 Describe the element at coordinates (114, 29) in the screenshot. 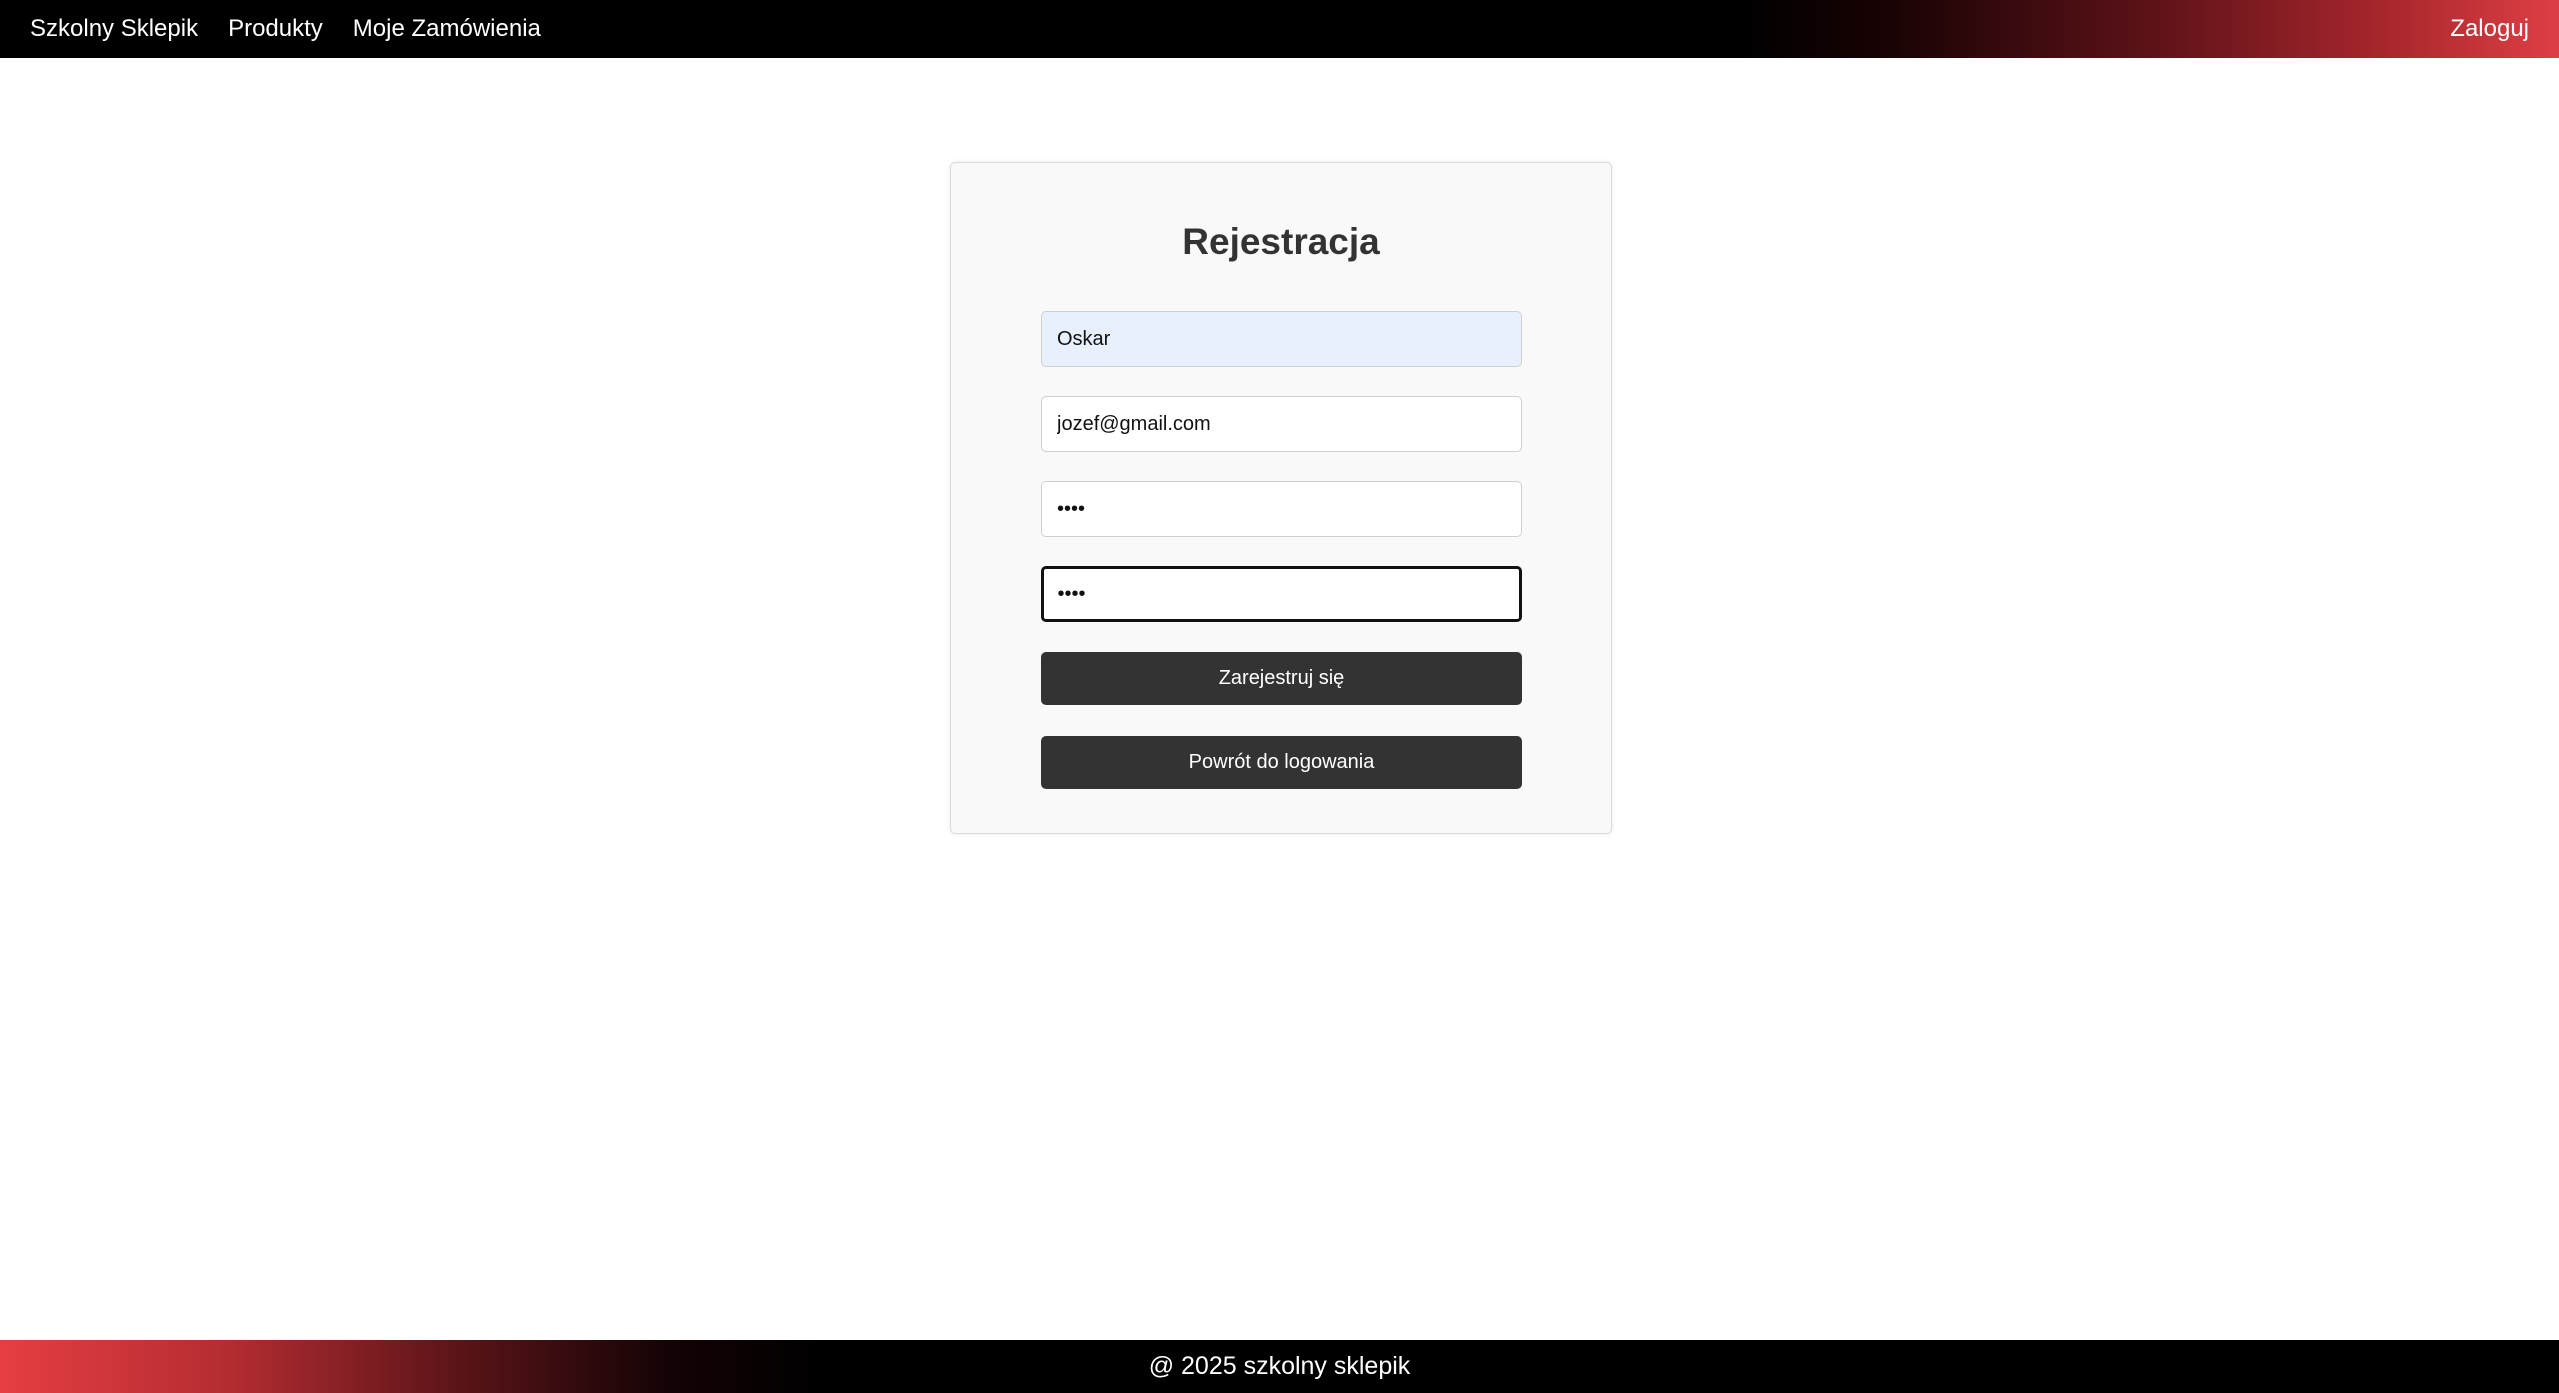

I see `brand-link: Szkolny Sklepik` at that location.